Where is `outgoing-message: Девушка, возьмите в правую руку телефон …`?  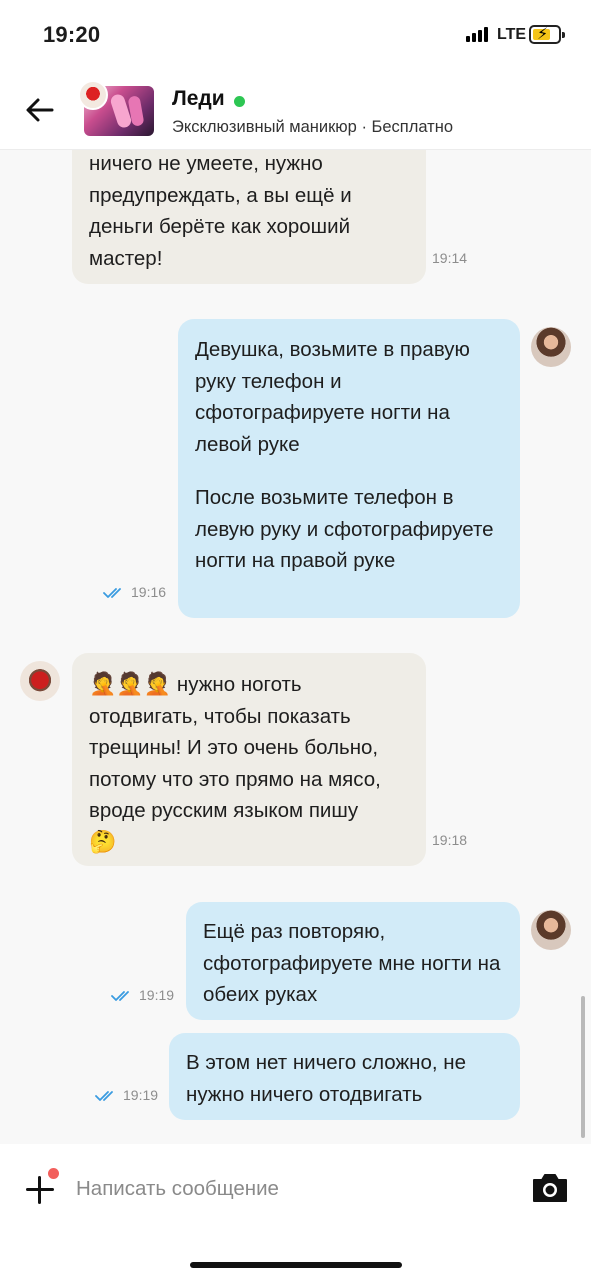
outgoing-message: Девушка, возьмите в правую руку телефон … is located at coordinates (349, 468).